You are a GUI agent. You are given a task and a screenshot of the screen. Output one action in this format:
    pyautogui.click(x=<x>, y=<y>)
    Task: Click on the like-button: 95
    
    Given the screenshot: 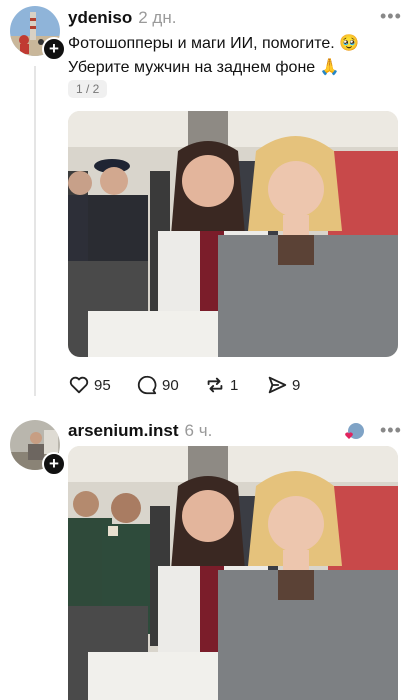 What is the action you would take?
    pyautogui.click(x=89, y=385)
    